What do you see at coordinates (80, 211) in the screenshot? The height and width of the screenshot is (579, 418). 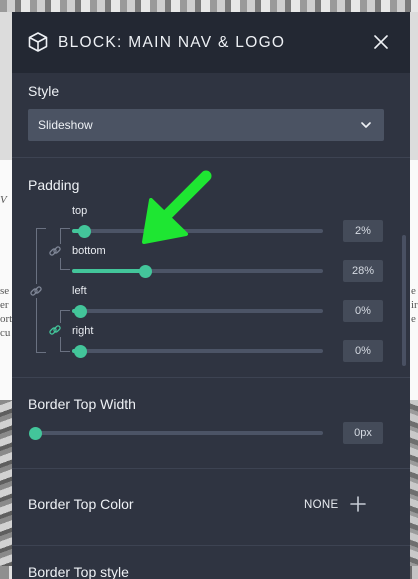 I see `padding-top-label: top` at bounding box center [80, 211].